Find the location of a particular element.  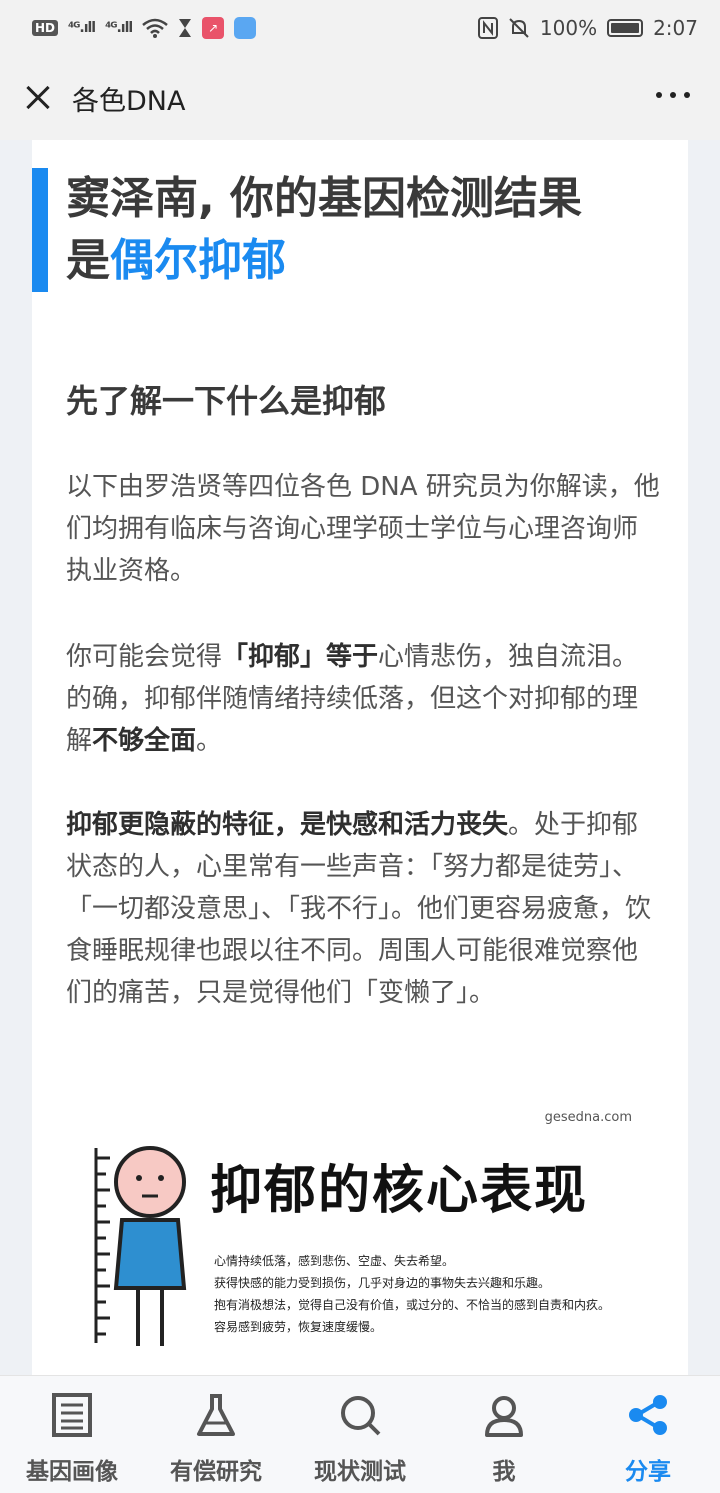

hd-badge: HD is located at coordinates (45, 28).